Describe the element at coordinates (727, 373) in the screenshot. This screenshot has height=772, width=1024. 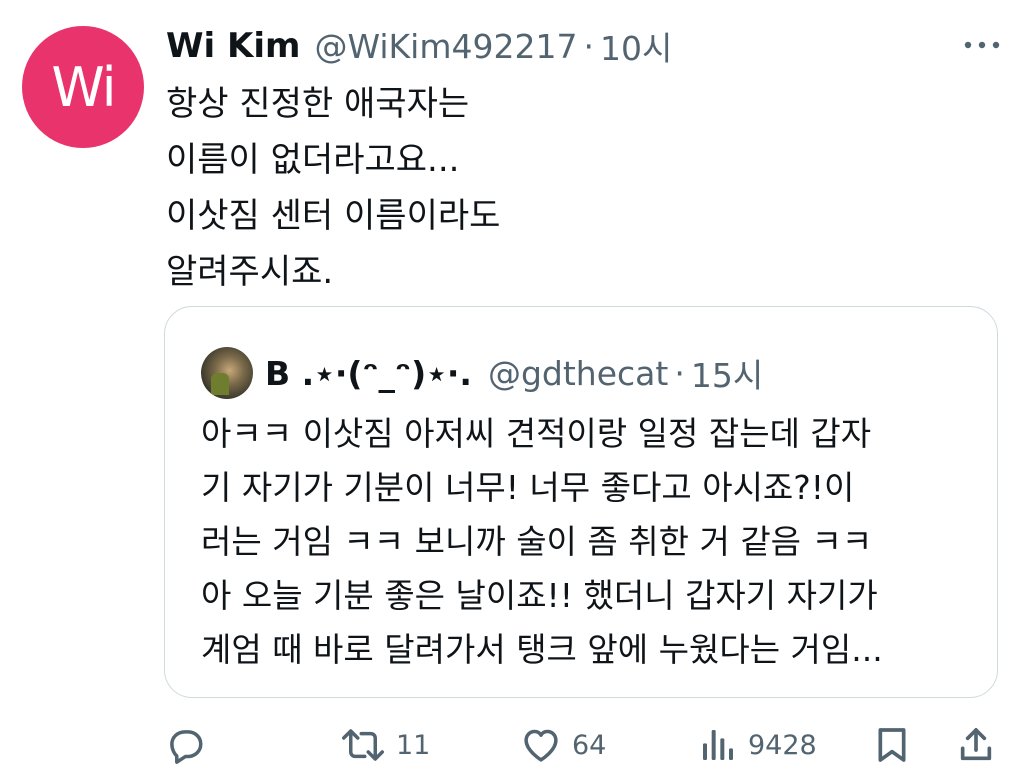
I see `quoted-tweet-timestamp: 15시` at that location.